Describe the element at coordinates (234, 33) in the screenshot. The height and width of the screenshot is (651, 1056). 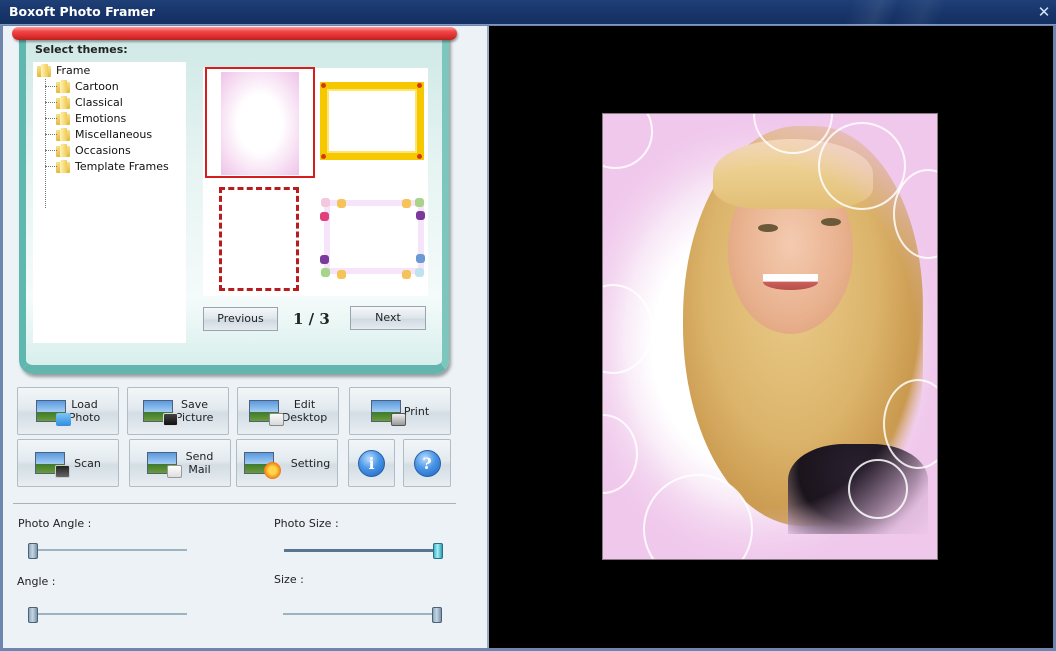
I see `themes-header-bar` at that location.